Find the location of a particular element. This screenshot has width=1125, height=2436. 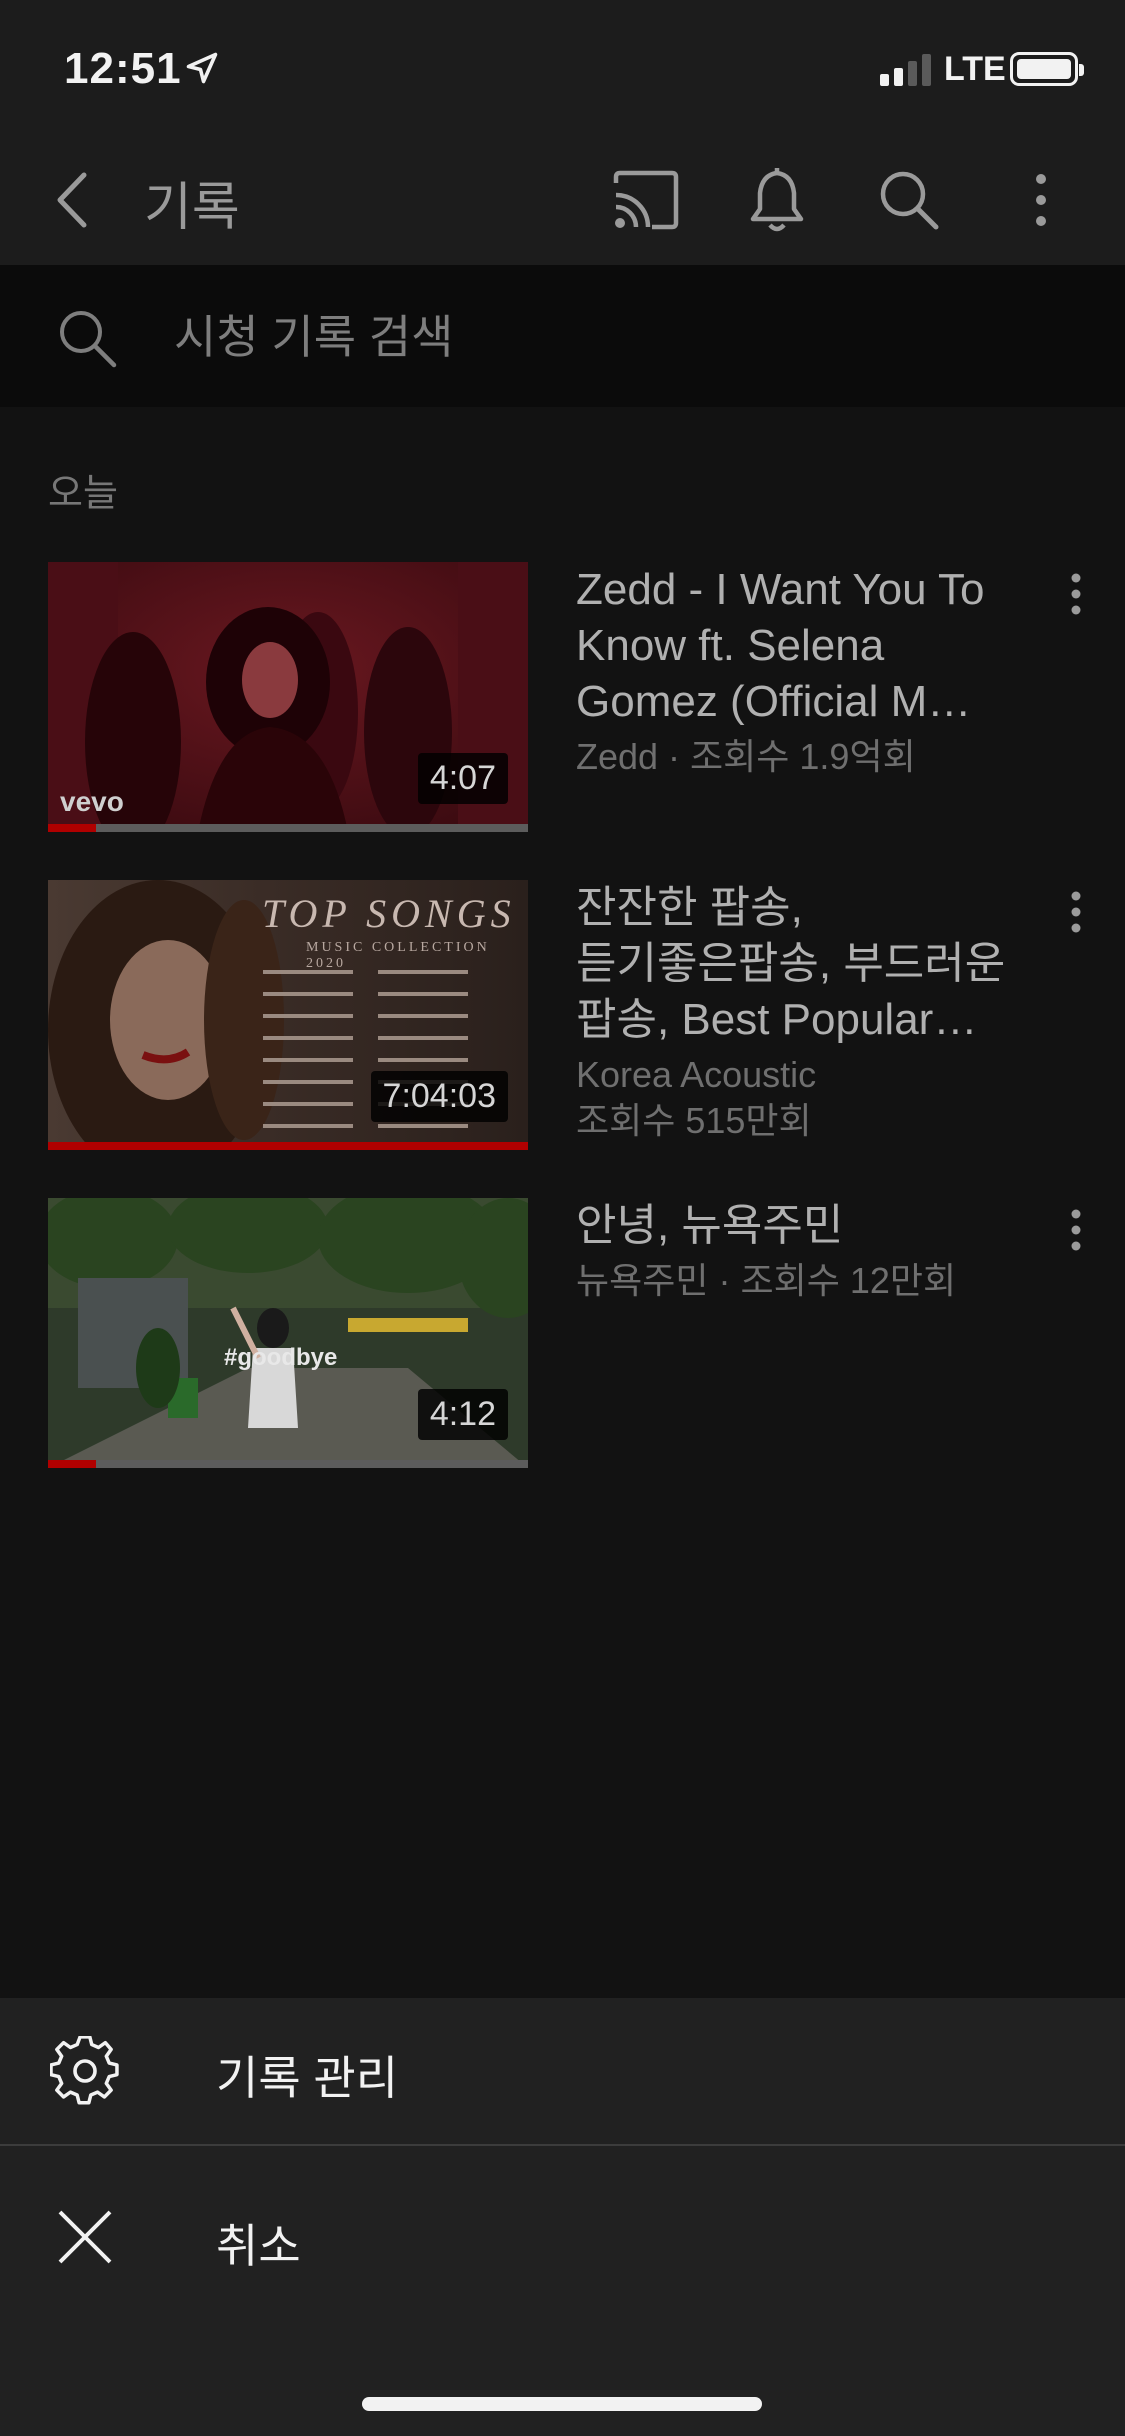

home-indicator is located at coordinates (562, 2404).